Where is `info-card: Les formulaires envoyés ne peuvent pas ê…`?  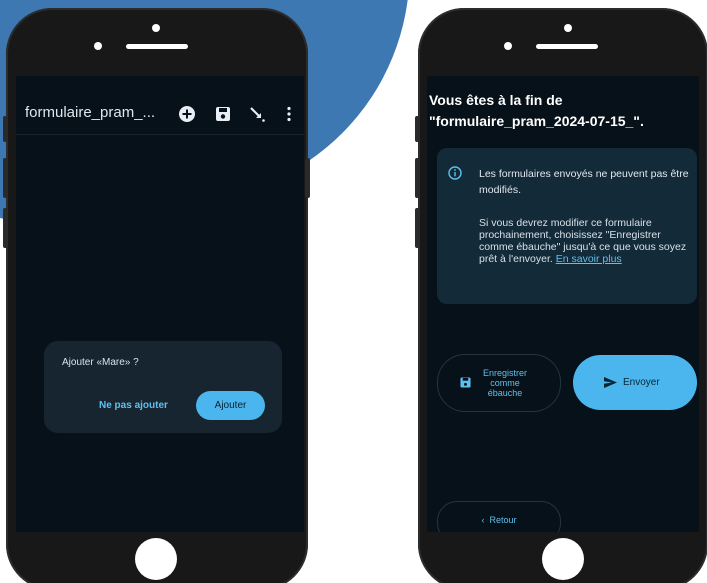
info-card: Les formulaires envoyés ne peuvent pas ê… is located at coordinates (567, 226).